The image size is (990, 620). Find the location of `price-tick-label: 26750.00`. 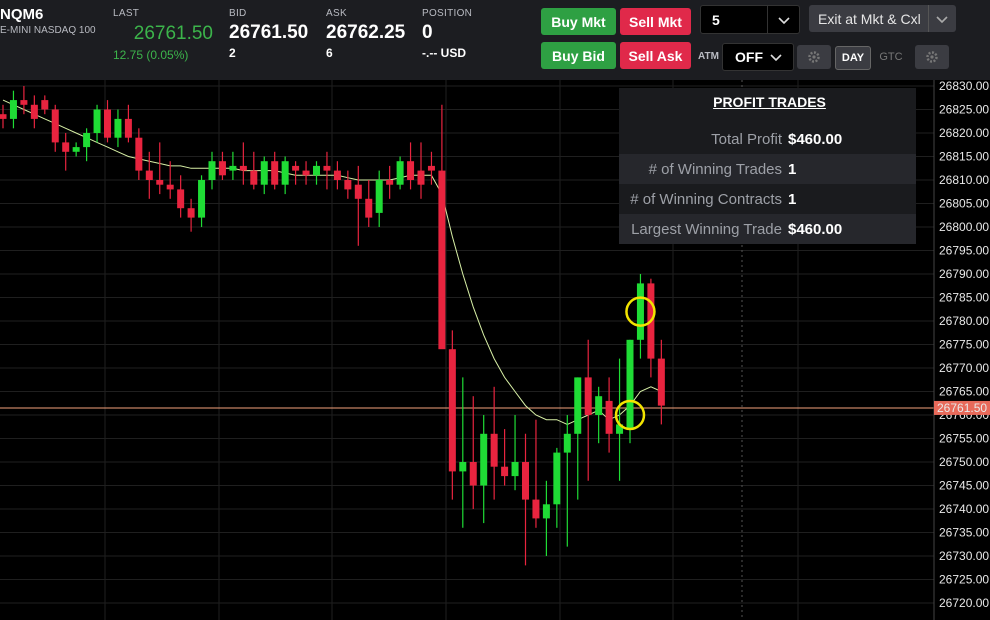

price-tick-label: 26750.00 is located at coordinates (964, 462).